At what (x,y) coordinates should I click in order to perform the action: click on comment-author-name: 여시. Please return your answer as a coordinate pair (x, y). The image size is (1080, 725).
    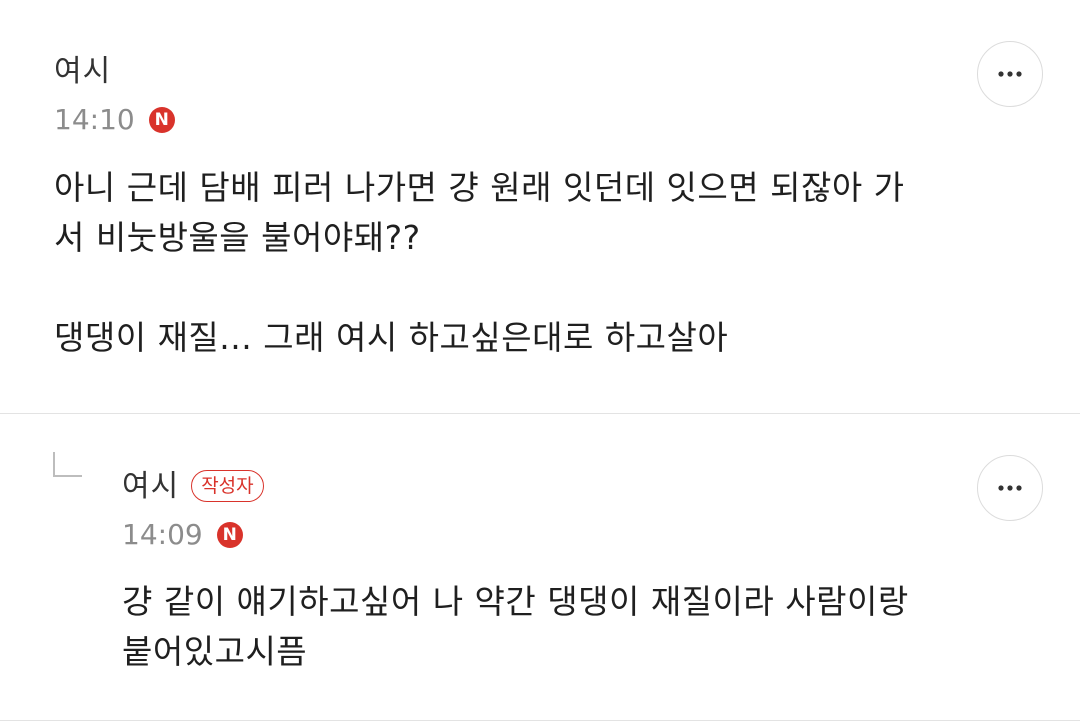
    Looking at the image, I should click on (150, 486).